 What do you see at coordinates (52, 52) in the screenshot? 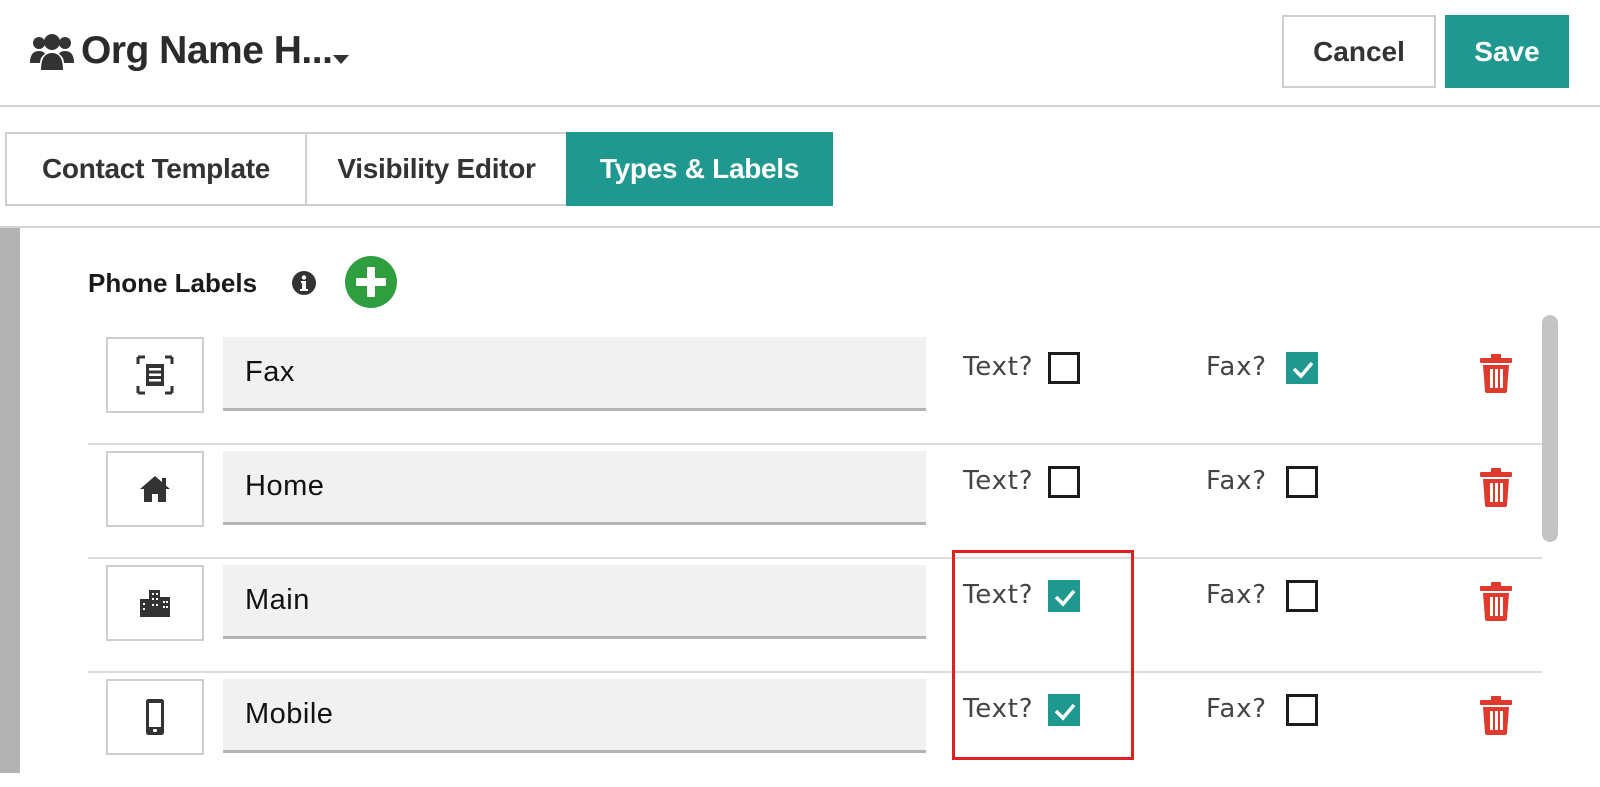
I see `users-icon` at bounding box center [52, 52].